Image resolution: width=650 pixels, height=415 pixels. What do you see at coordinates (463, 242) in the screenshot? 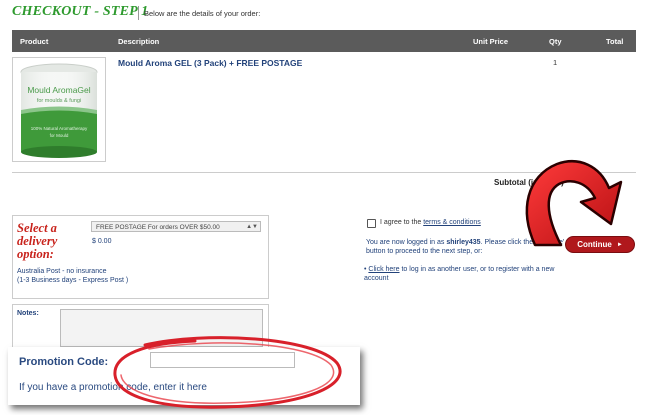
I see `username: shirley435` at bounding box center [463, 242].